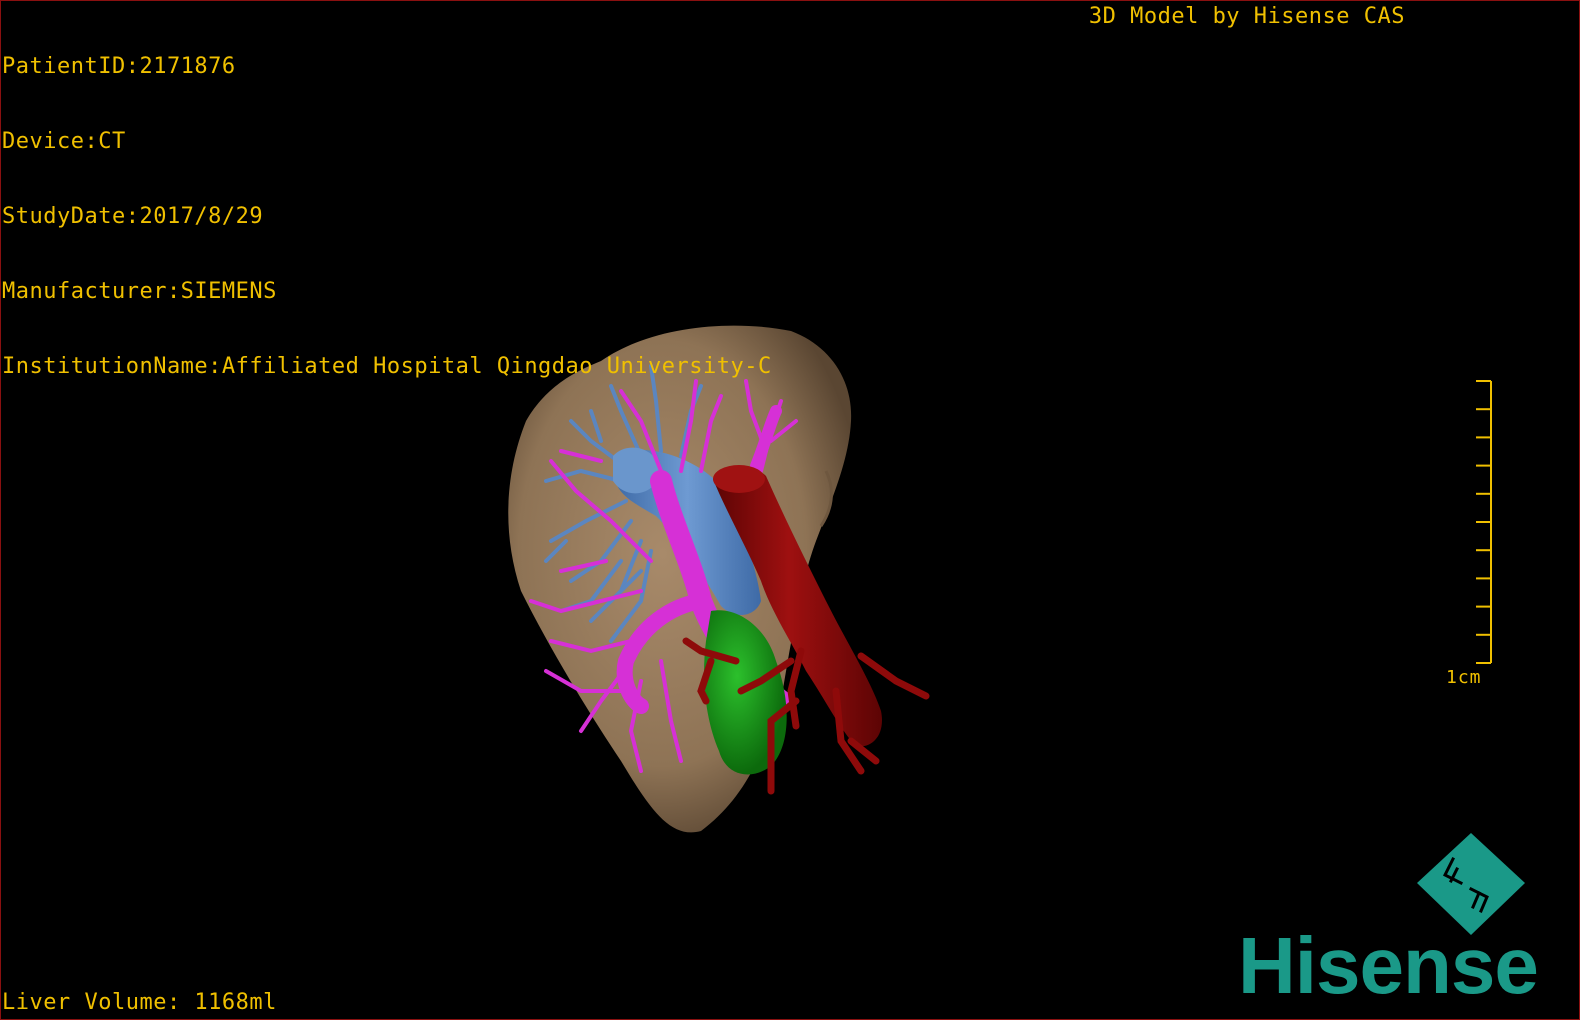 Image resolution: width=1580 pixels, height=1020 pixels. I want to click on device: Device:CT, so click(64, 141).